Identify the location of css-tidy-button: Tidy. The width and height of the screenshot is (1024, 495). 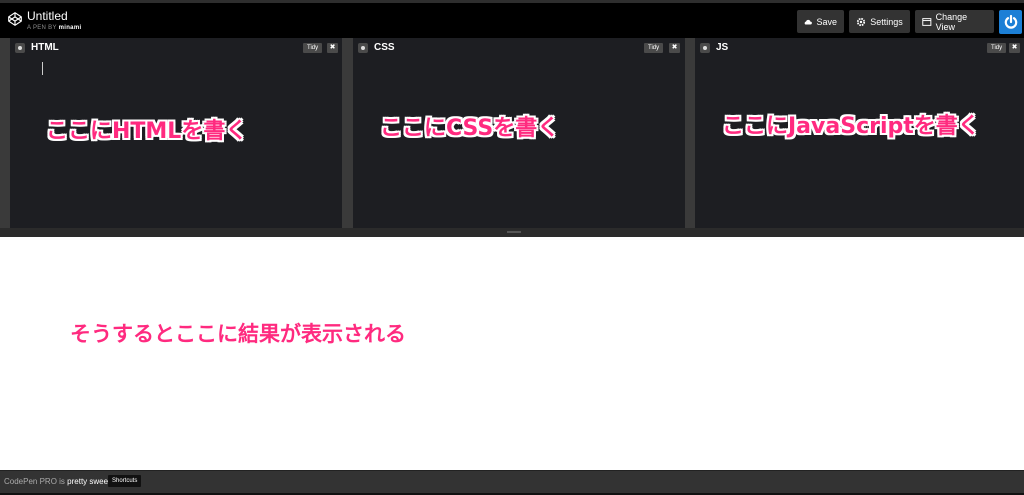
(654, 48).